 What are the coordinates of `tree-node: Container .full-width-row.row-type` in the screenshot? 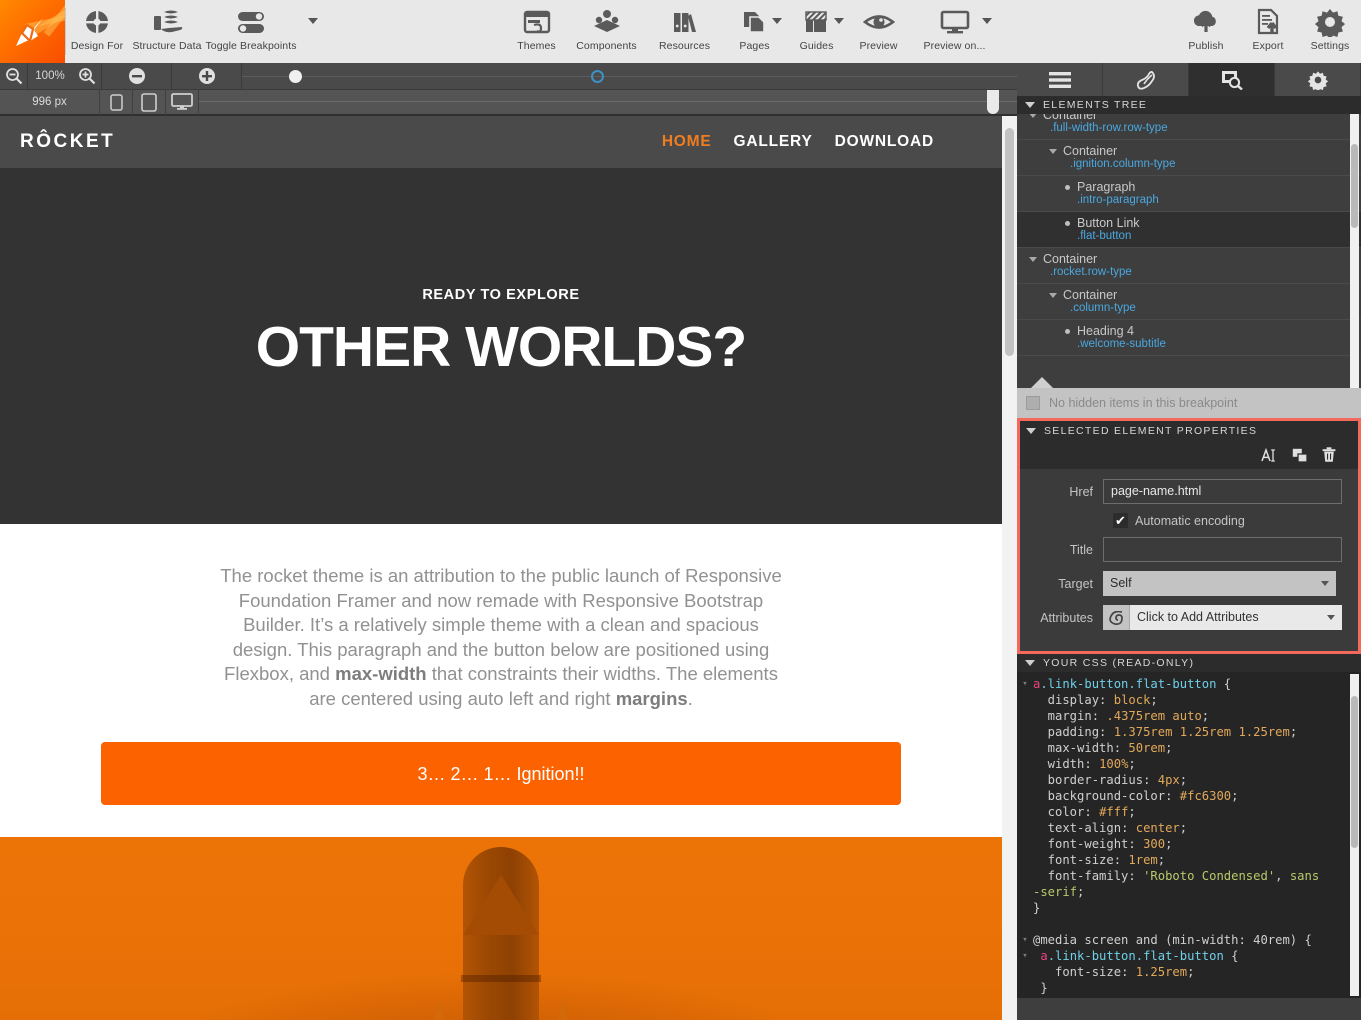 It's located at (1189, 127).